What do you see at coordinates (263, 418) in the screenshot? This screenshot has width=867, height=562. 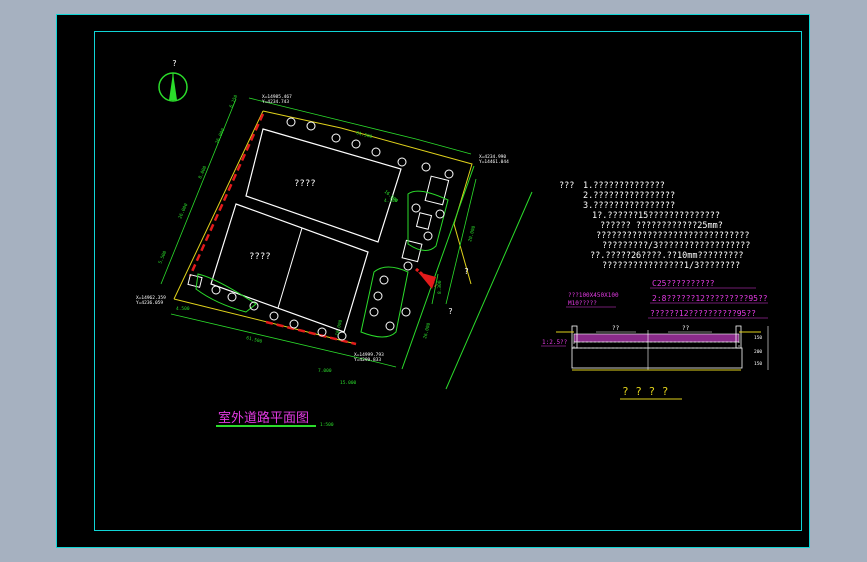 I see `svg-text: 室外道路平面图` at bounding box center [263, 418].